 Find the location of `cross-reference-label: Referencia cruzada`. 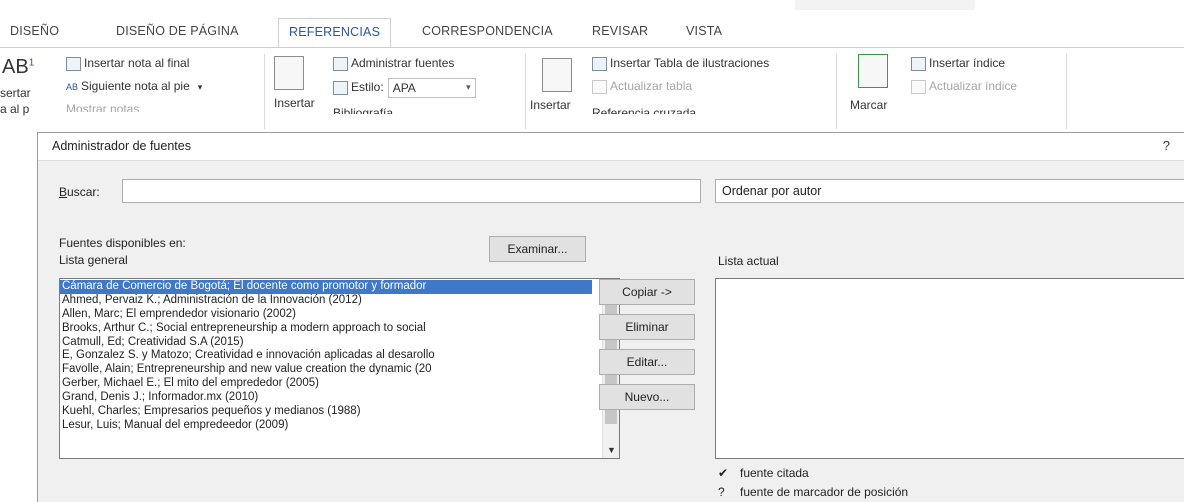

cross-reference-label: Referencia cruzada is located at coordinates (644, 110).